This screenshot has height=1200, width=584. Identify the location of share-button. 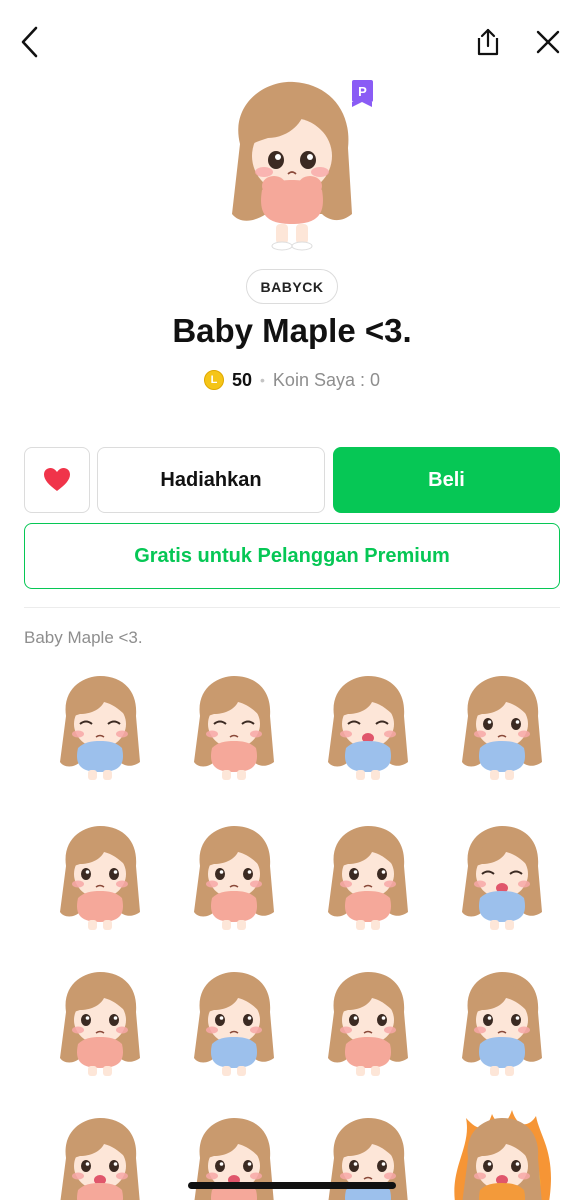
(488, 42).